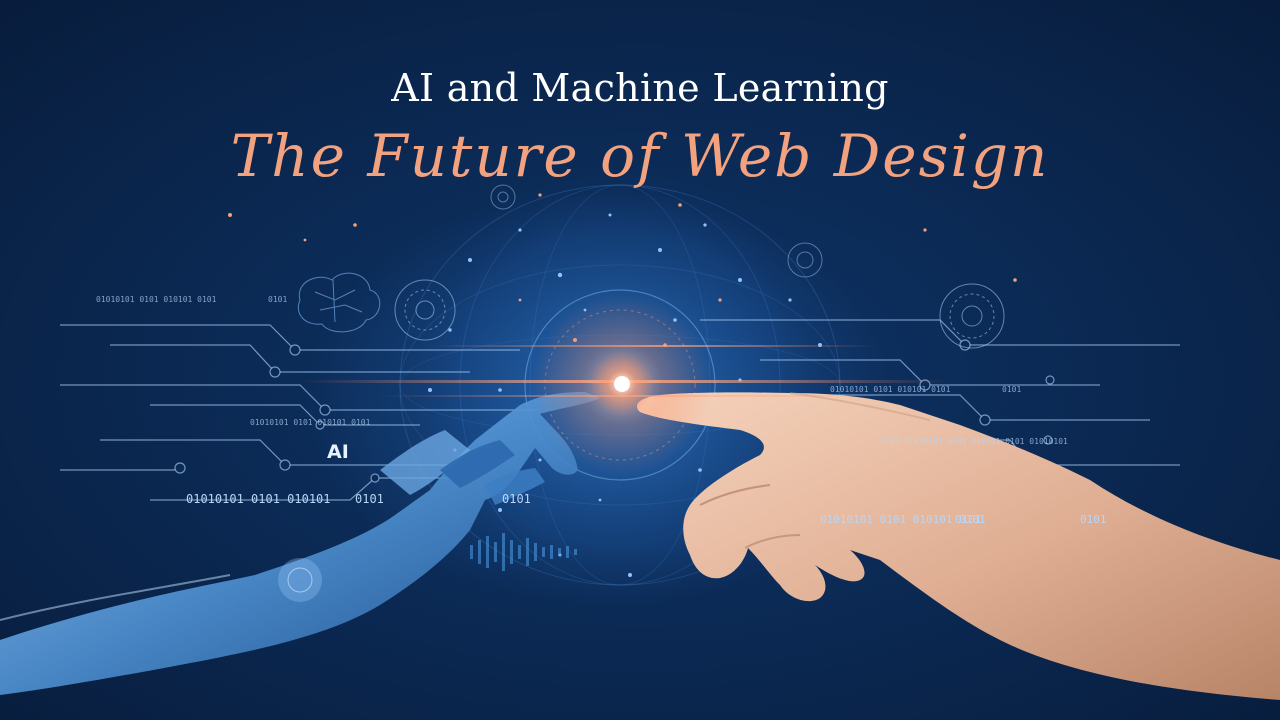 This screenshot has width=1280, height=720. What do you see at coordinates (156, 299) in the screenshot?
I see `binary-text-left-top: 01010101 0101 010101 0101` at bounding box center [156, 299].